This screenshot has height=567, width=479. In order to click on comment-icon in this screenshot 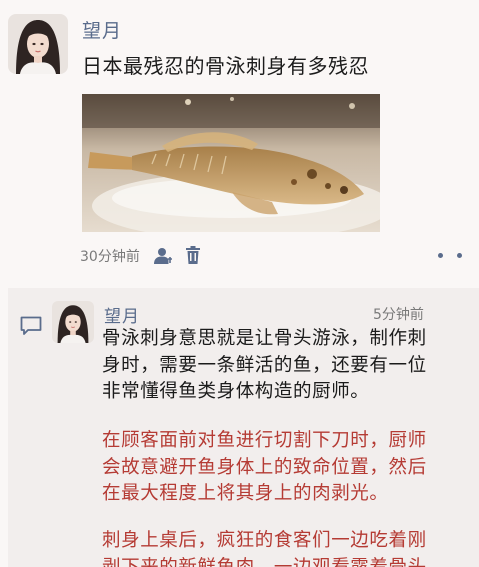, I will do `click(31, 325)`.